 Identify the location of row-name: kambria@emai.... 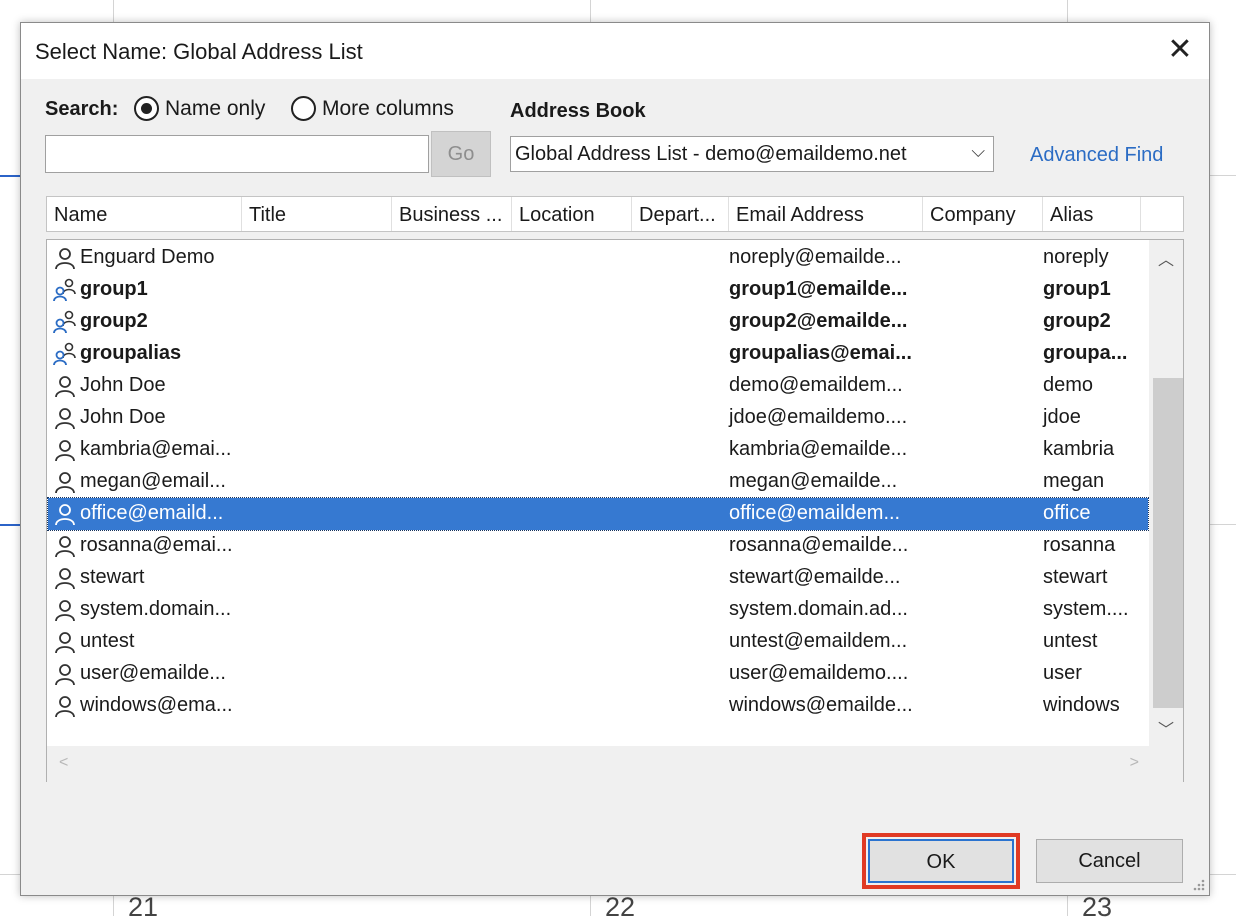
(156, 449).